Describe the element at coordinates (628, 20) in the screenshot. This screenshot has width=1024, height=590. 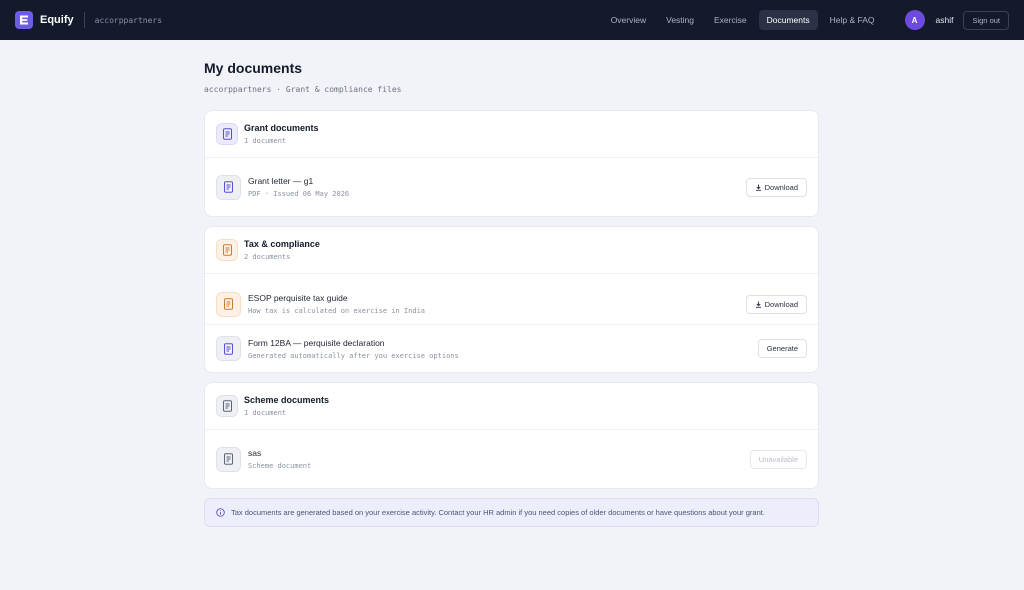
I see `nav-item-overview: Overview` at that location.